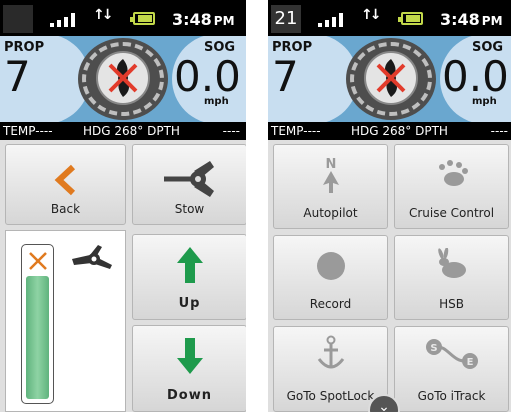  I want to click on trim-up-button: Up, so click(189, 277).